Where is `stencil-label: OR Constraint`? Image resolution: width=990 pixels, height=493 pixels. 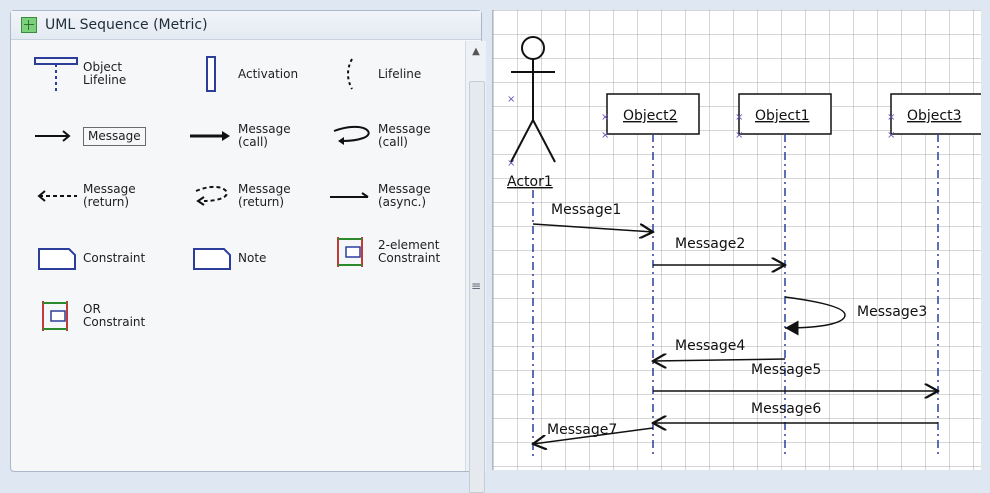 stencil-label: OR Constraint is located at coordinates (114, 315).